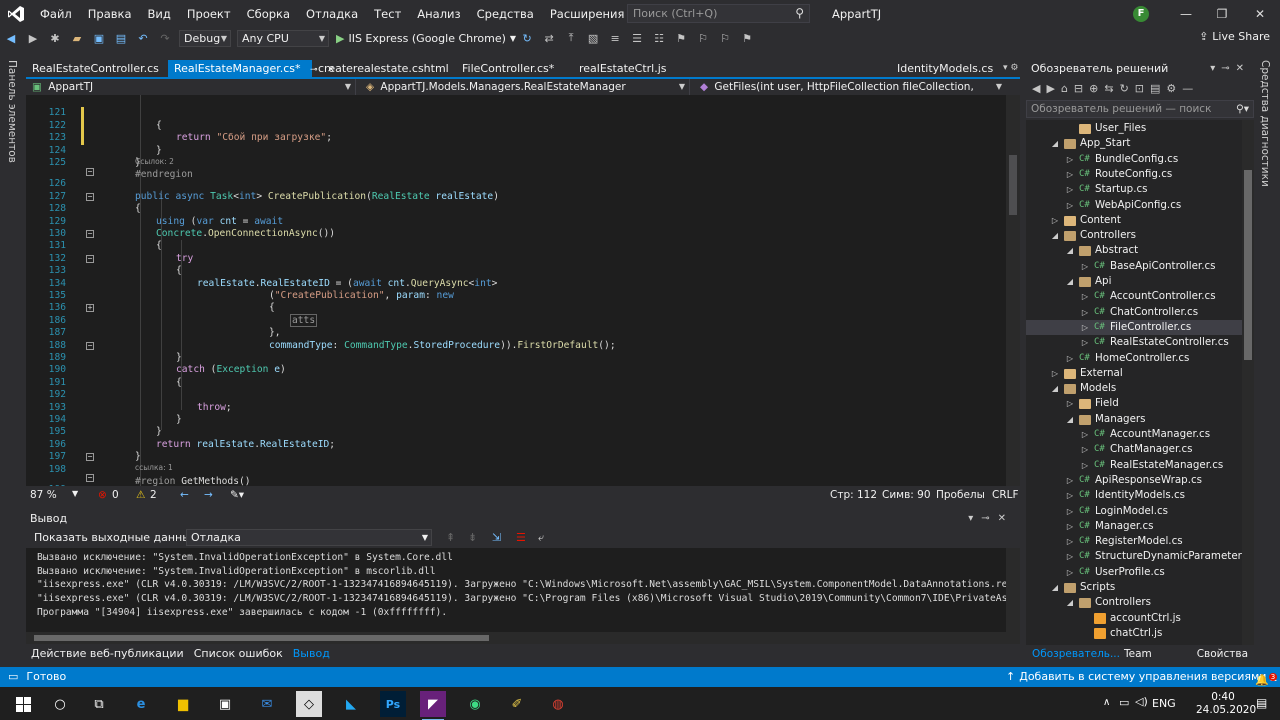 This screenshot has height=720, width=1280. Describe the element at coordinates (1234, 36) in the screenshot. I see `live-share-button: ⇪ Live Share` at that location.